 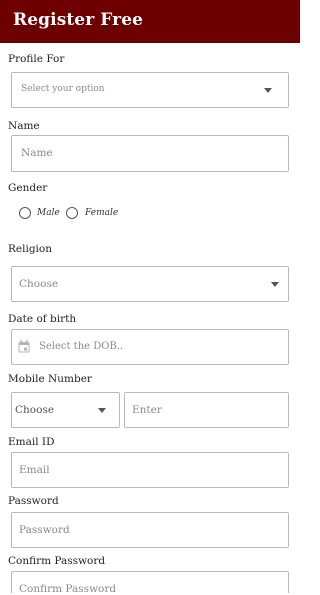 What do you see at coordinates (78, 20) in the screenshot?
I see `page-title: Register Free` at bounding box center [78, 20].